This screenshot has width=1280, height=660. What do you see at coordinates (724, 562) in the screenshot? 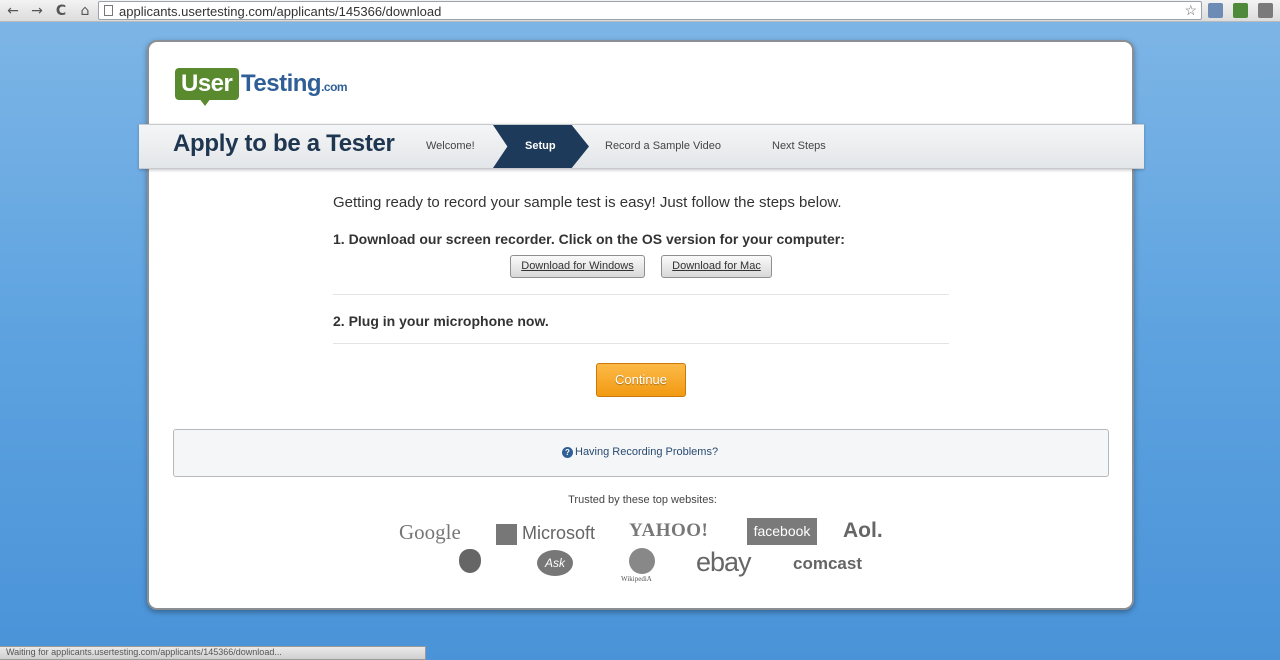
I see `ebay-logo: ebay` at bounding box center [724, 562].